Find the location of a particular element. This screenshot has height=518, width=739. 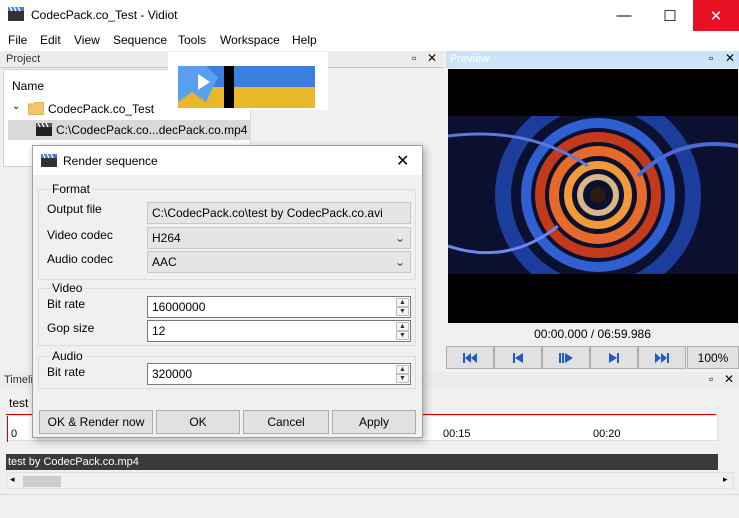

cancel-button: Cancel is located at coordinates (286, 422).